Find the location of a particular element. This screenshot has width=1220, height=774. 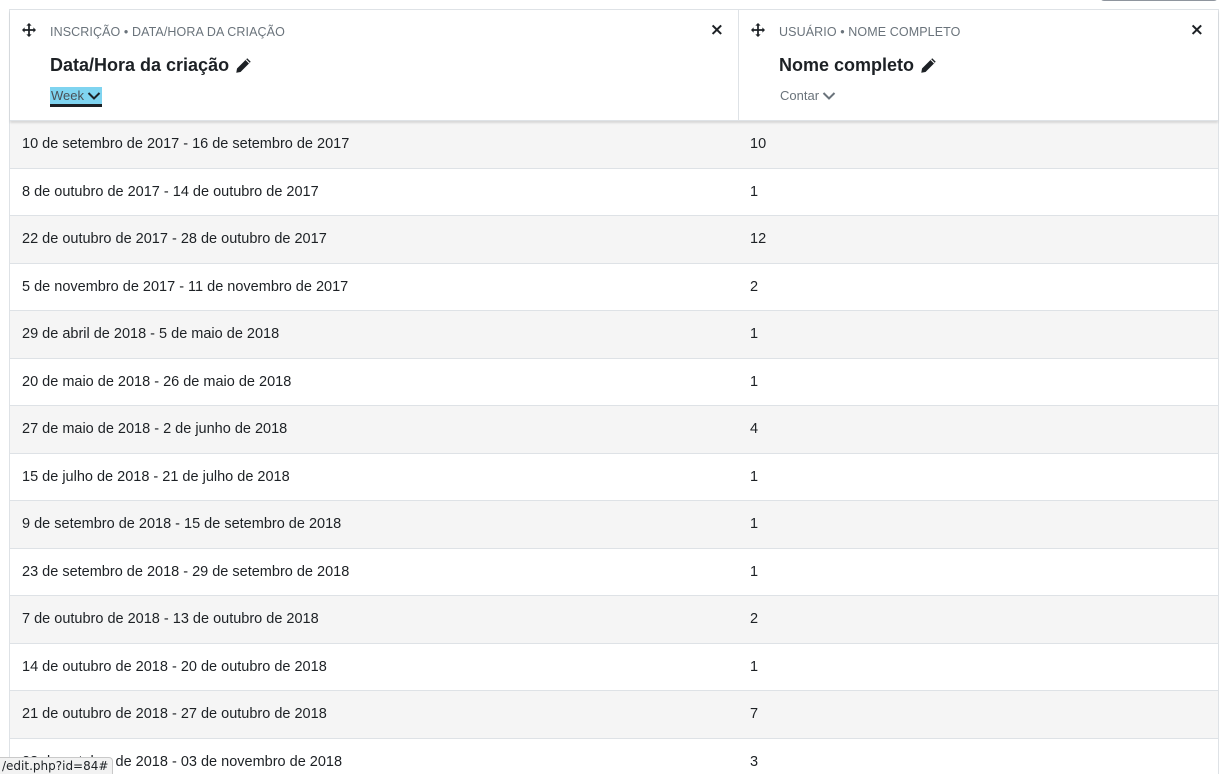

count-cell: 7 is located at coordinates (754, 714).